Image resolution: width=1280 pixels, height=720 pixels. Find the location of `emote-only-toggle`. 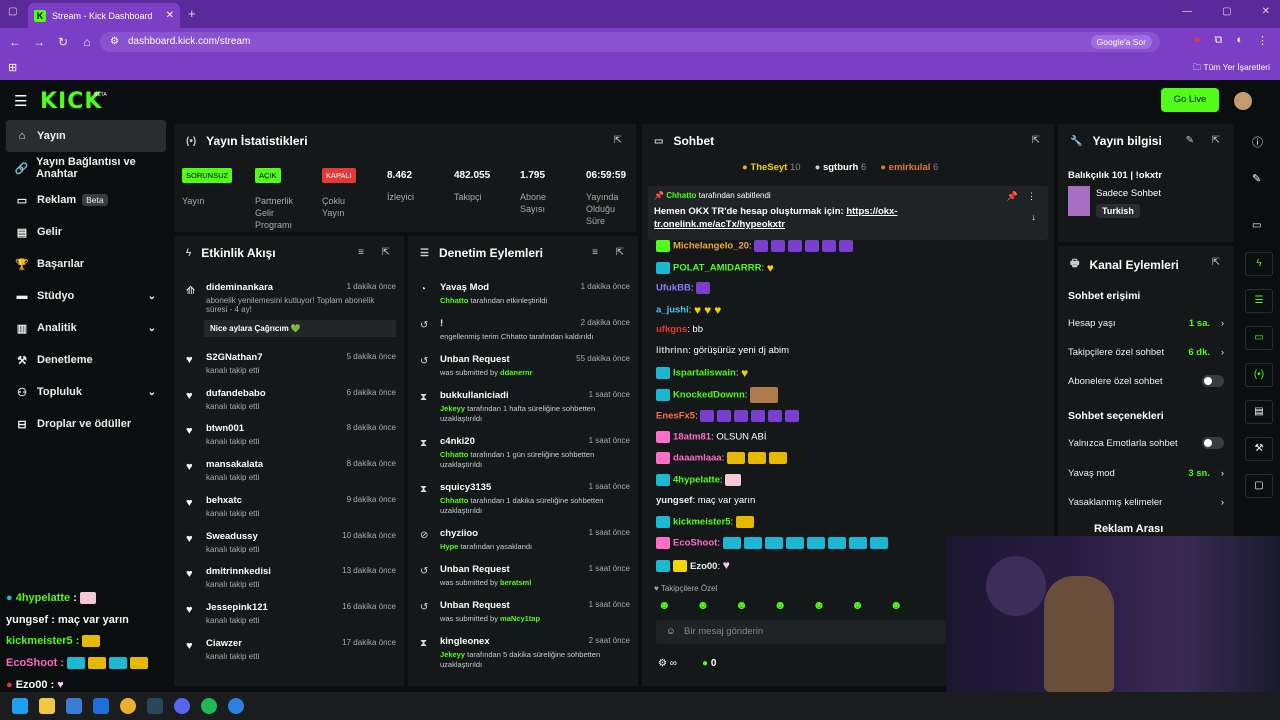

emote-only-toggle is located at coordinates (1213, 443).